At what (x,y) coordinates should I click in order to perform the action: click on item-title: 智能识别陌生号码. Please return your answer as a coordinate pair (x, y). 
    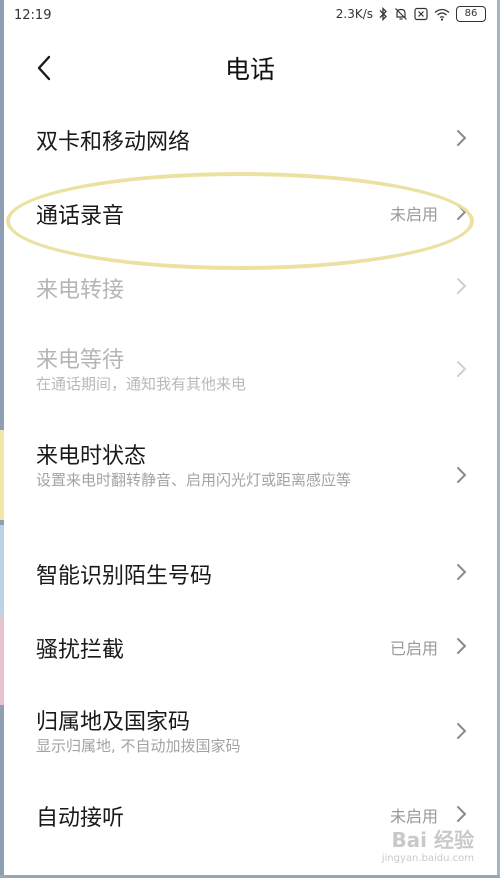
    Looking at the image, I should click on (124, 576).